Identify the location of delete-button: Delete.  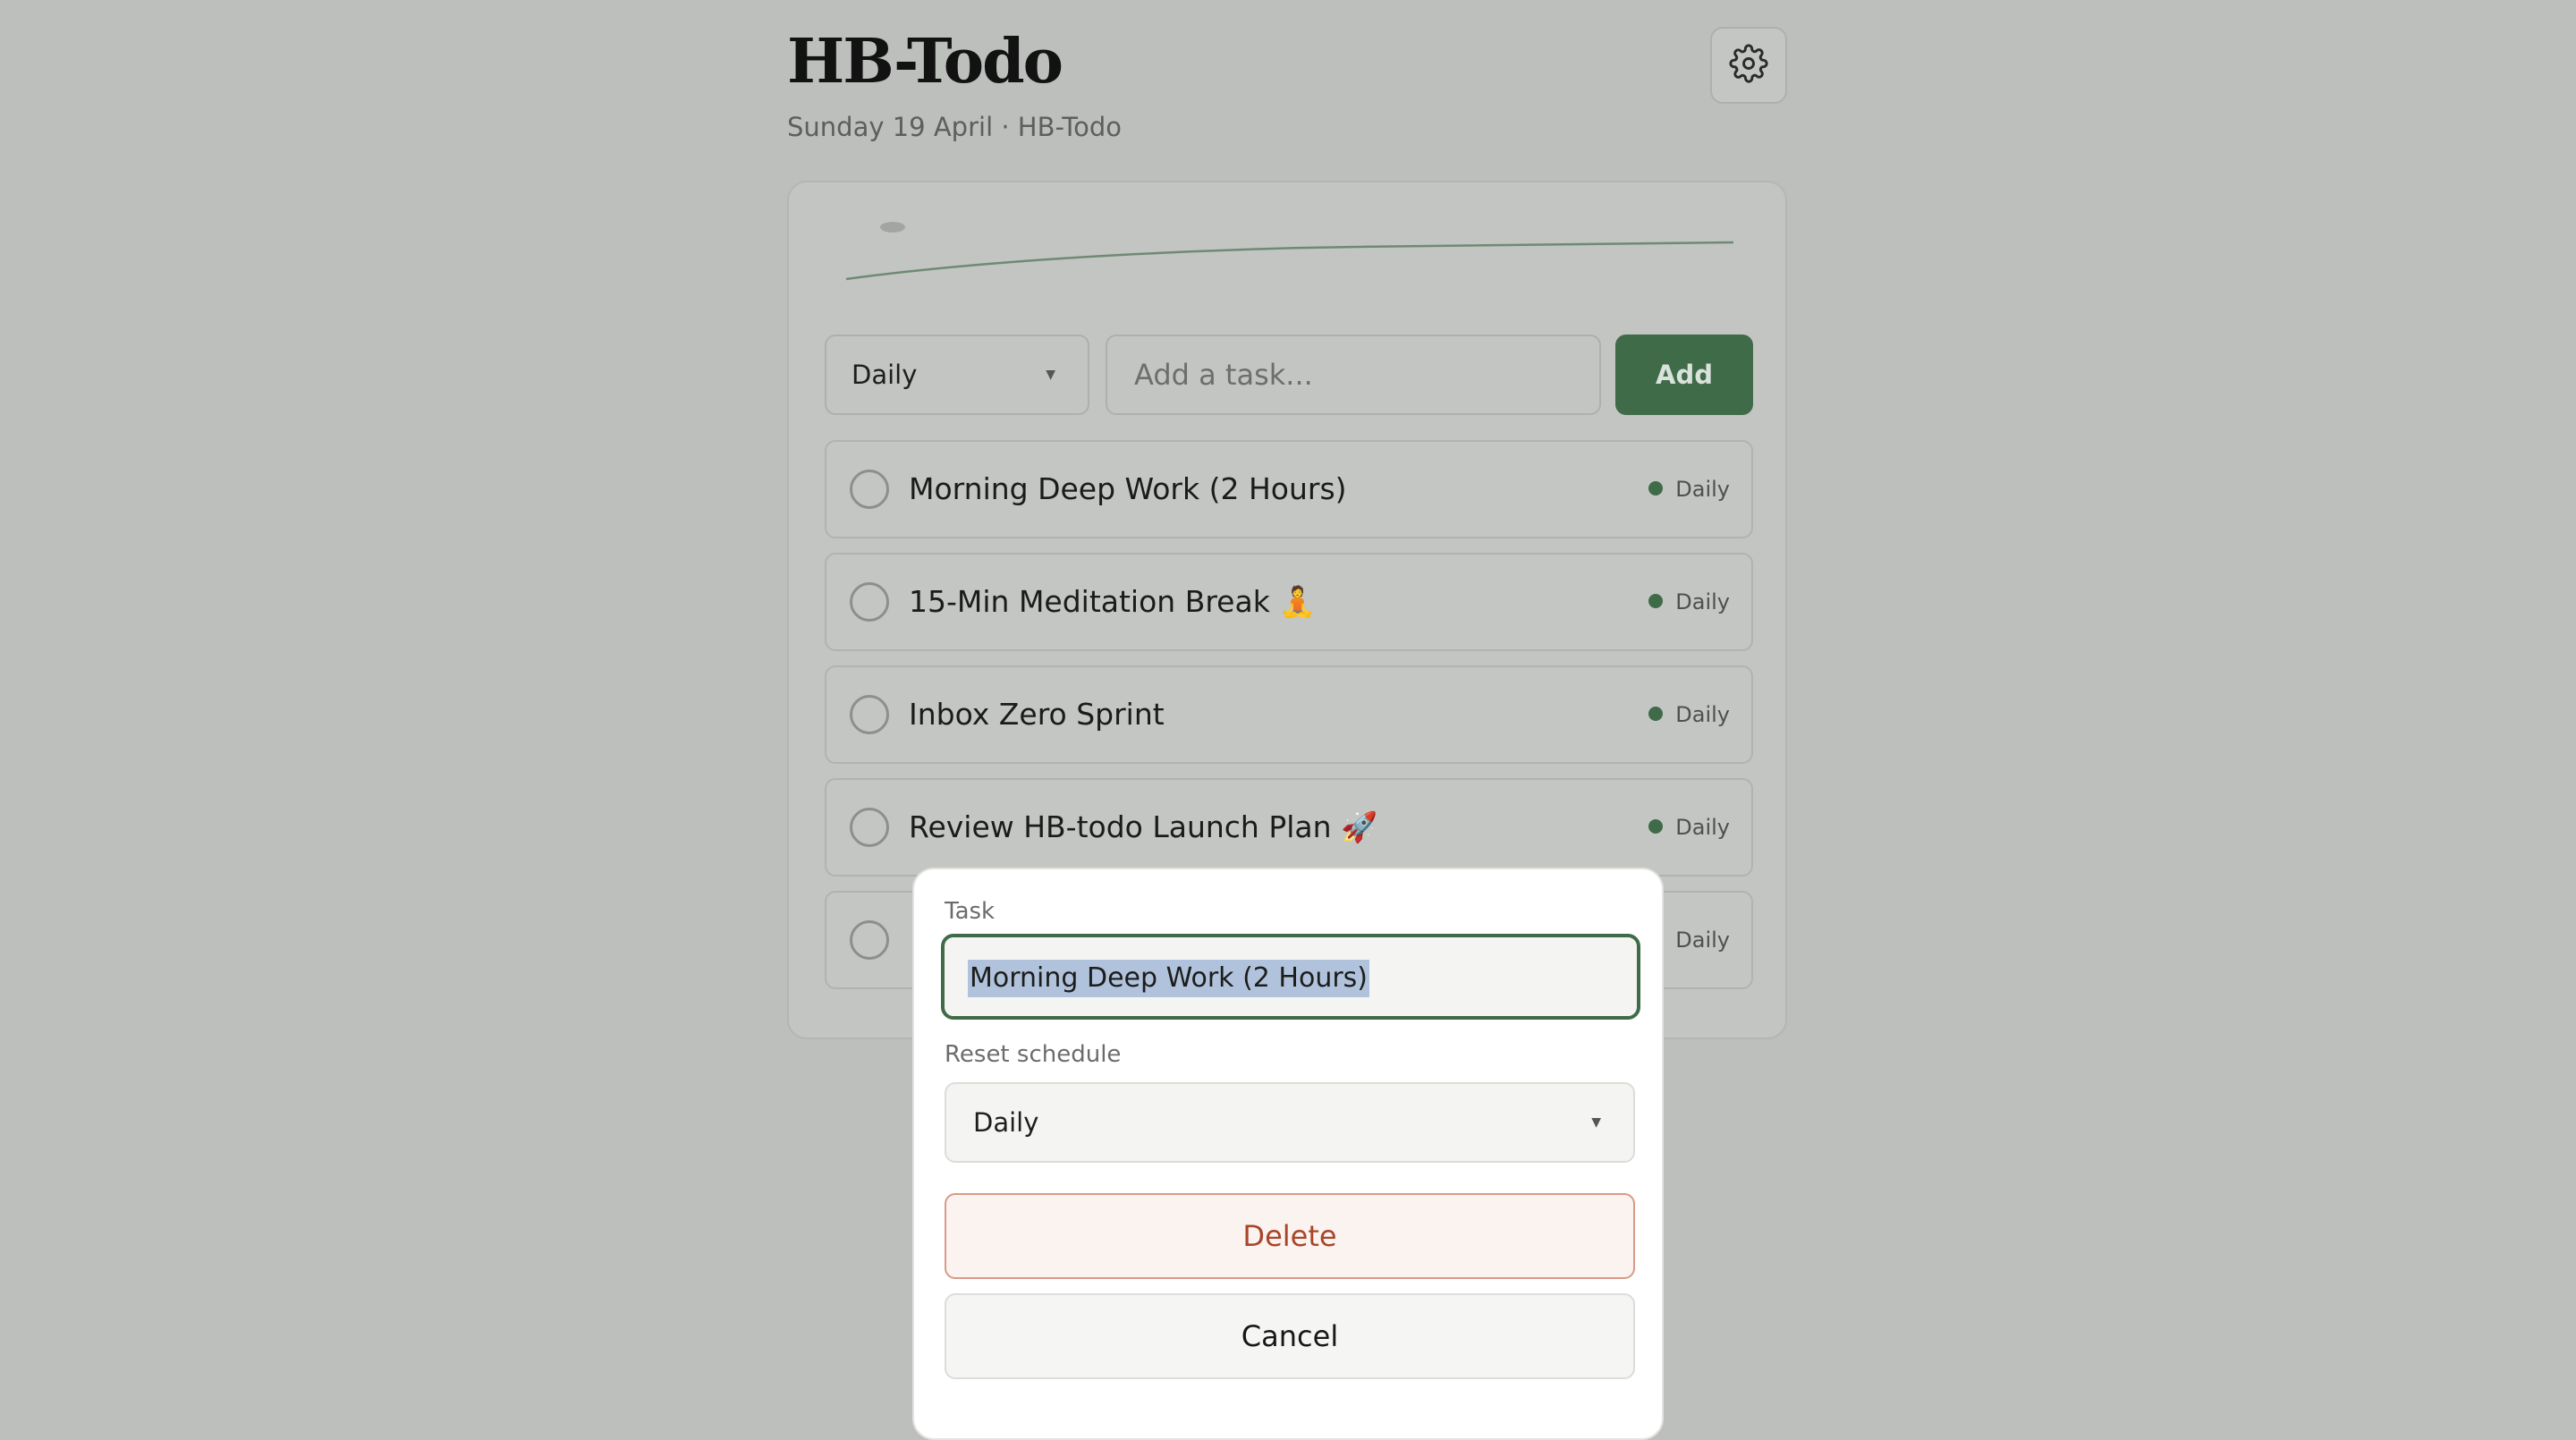
(1290, 1236).